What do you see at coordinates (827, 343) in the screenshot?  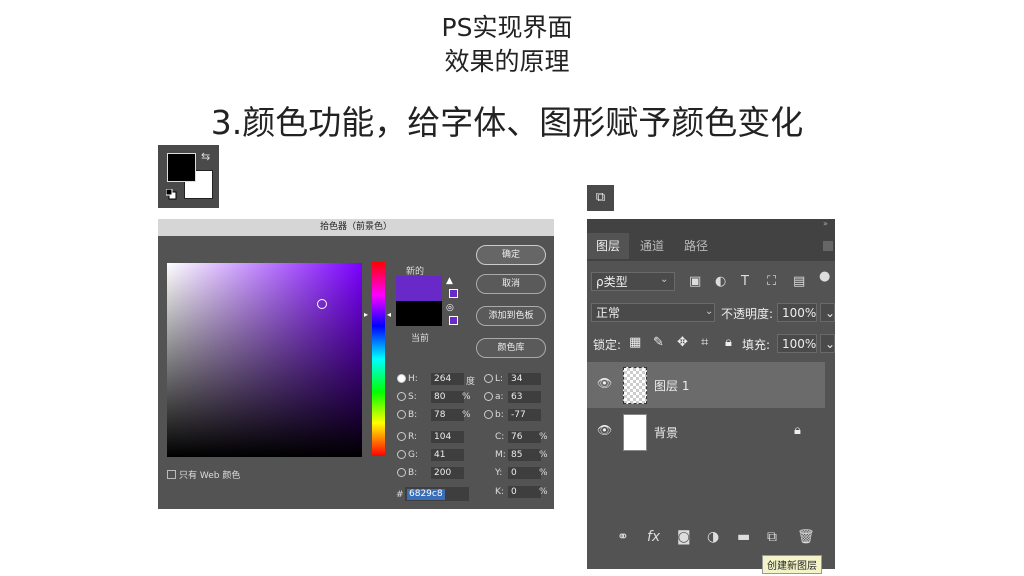 I see `fill-dropdown-icon: ⌄` at bounding box center [827, 343].